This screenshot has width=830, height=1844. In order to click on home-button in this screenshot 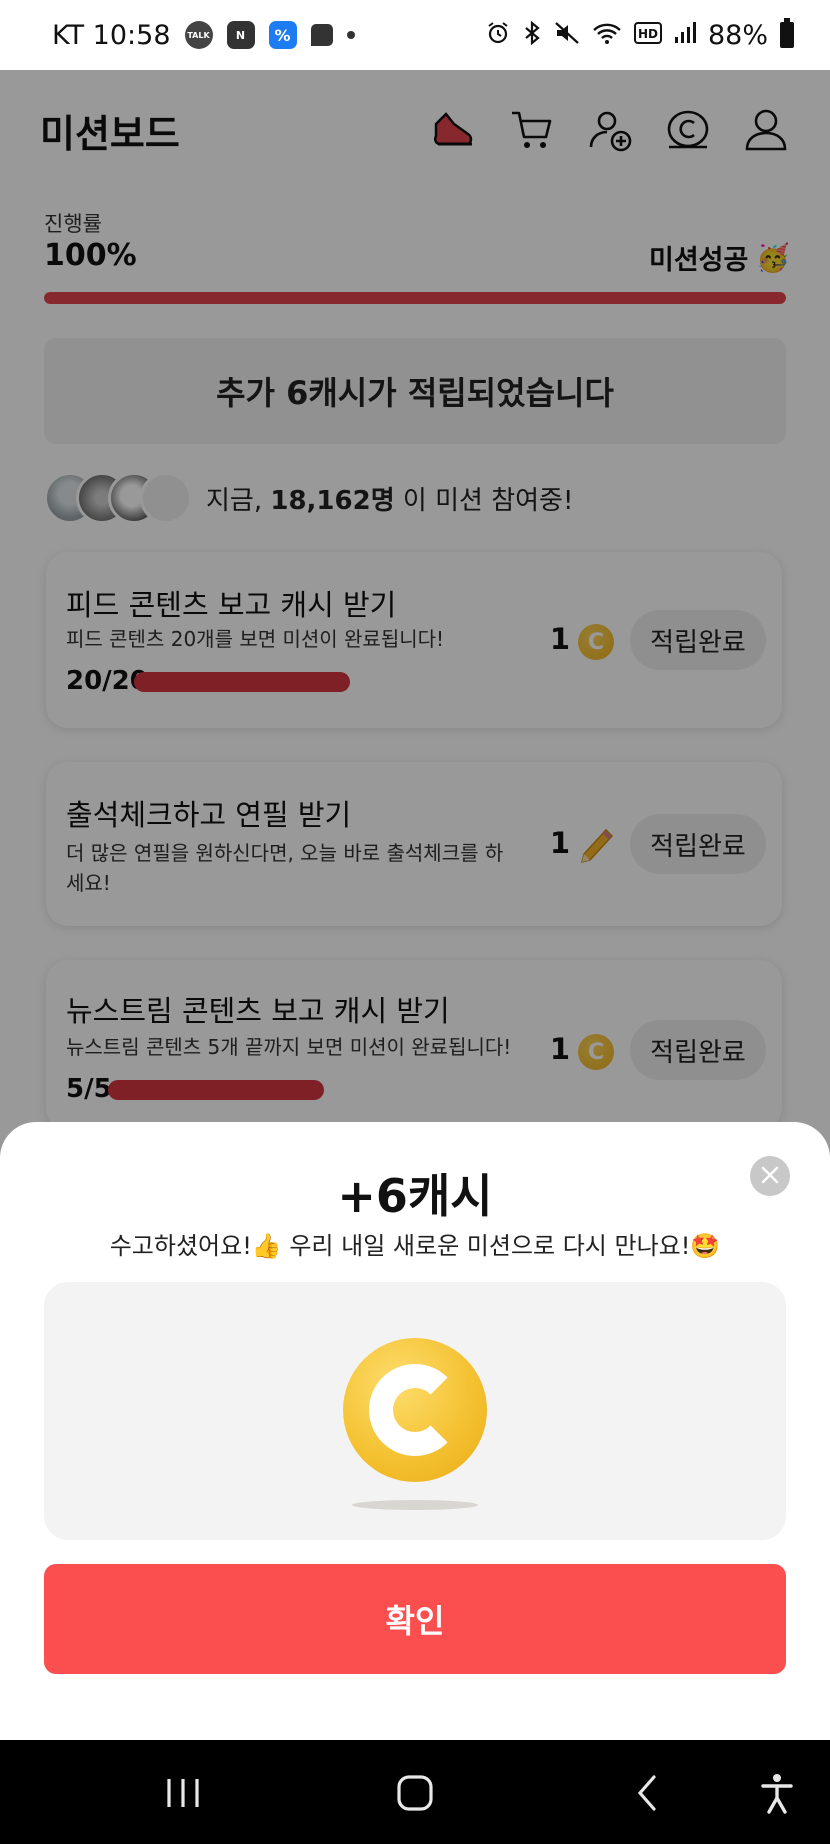, I will do `click(415, 1795)`.